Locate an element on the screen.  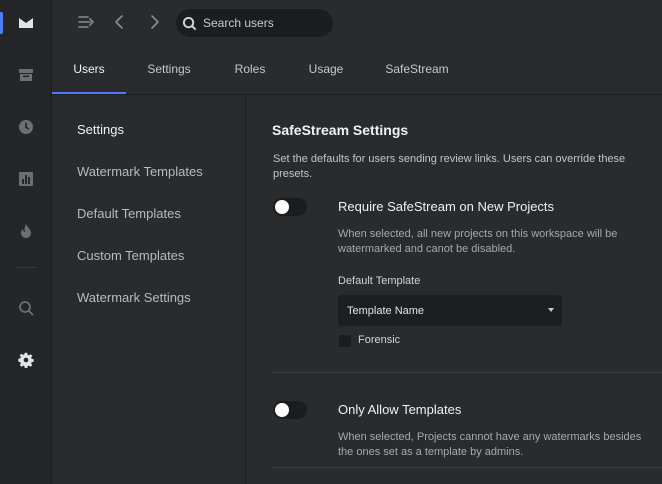
chevron-right-icon is located at coordinates (155, 22).